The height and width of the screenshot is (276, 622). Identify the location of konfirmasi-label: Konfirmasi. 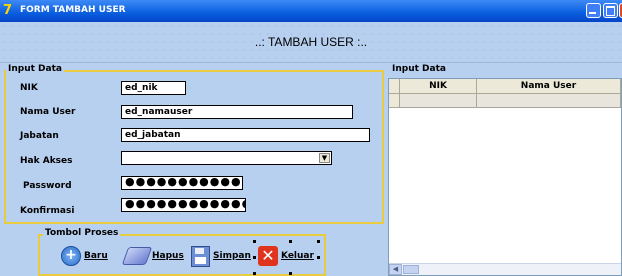
(47, 211).